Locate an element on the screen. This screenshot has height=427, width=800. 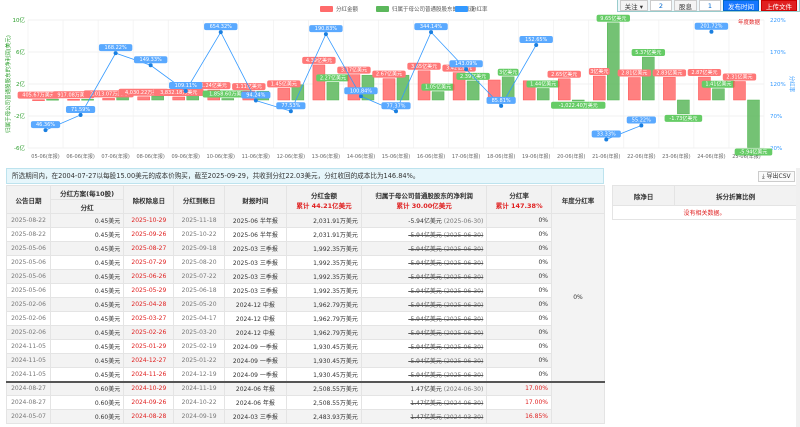
data-label: 85.81% is located at coordinates (501, 101).